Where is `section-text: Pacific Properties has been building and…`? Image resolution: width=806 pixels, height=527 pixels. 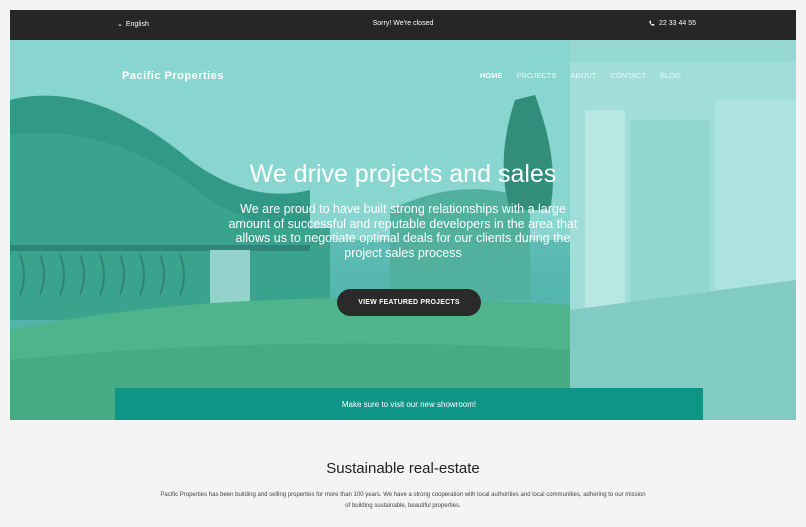 section-text: Pacific Properties has been building and… is located at coordinates (403, 500).